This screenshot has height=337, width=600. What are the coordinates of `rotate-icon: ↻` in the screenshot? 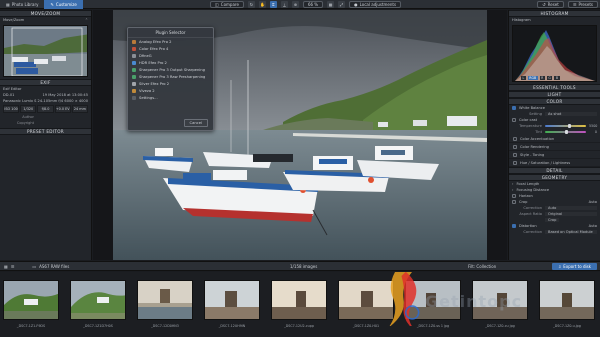 It's located at (251, 4).